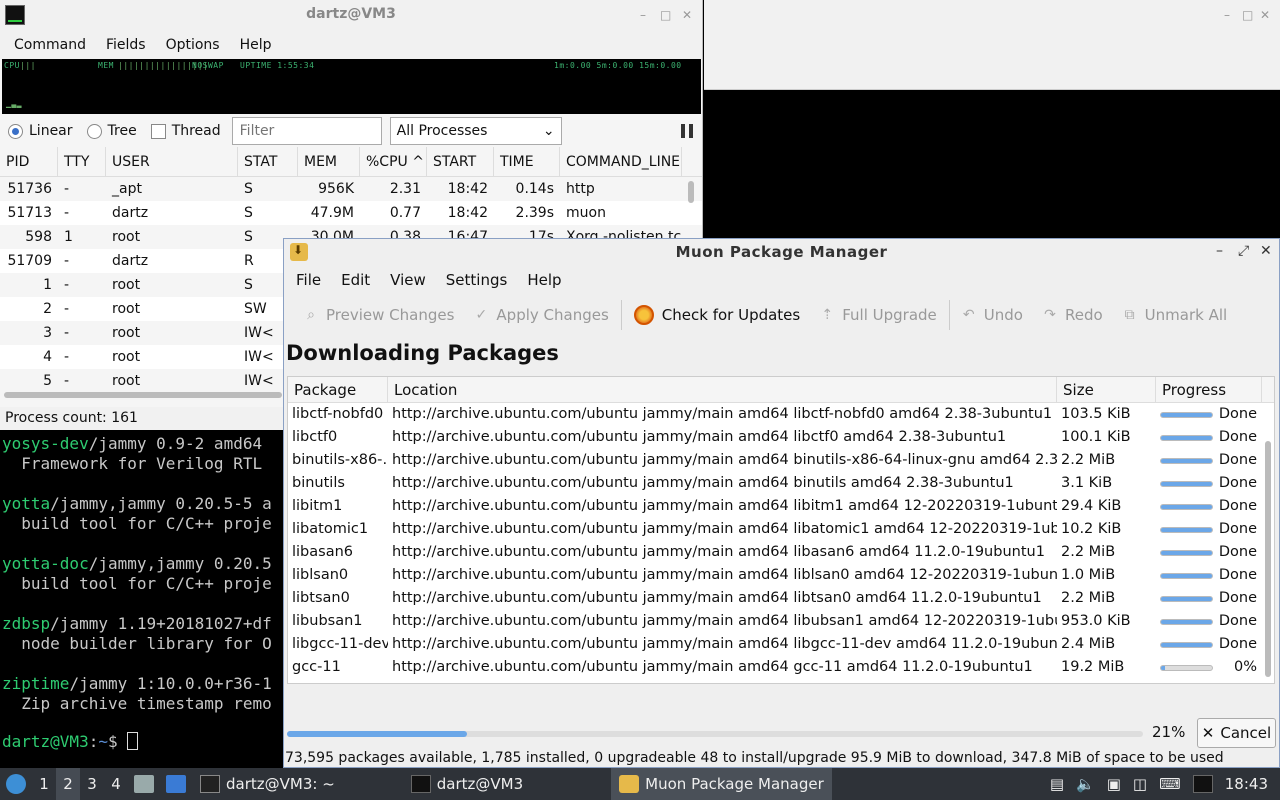 The height and width of the screenshot is (800, 1280). Describe the element at coordinates (92, 784) in the screenshot. I see `workspace-3: 3` at that location.